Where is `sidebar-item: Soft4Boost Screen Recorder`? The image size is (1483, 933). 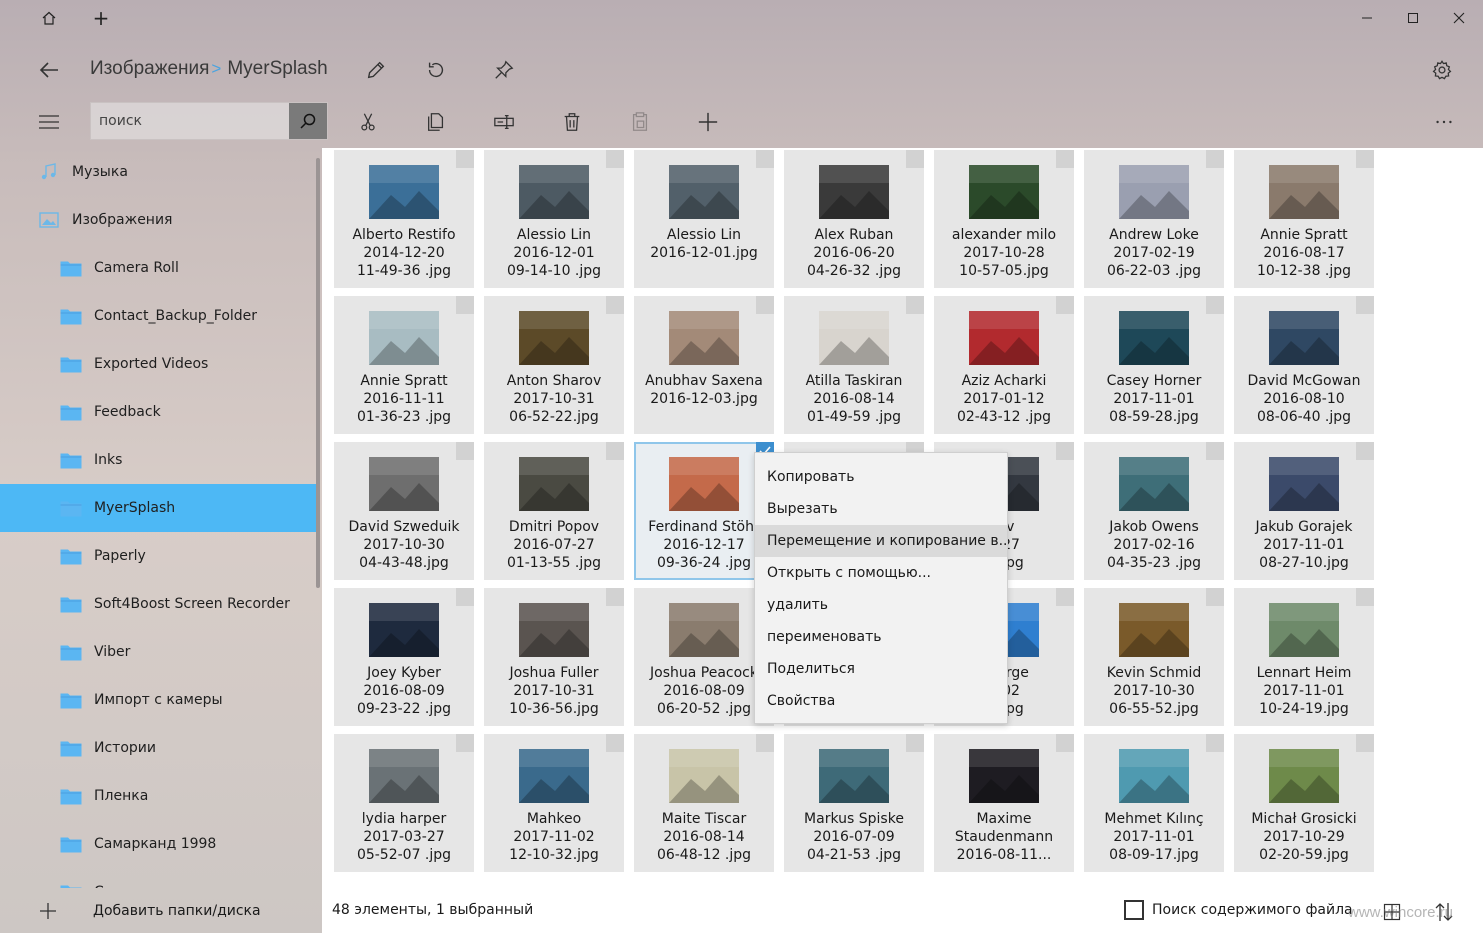 sidebar-item: Soft4Boost Screen Recorder is located at coordinates (161, 604).